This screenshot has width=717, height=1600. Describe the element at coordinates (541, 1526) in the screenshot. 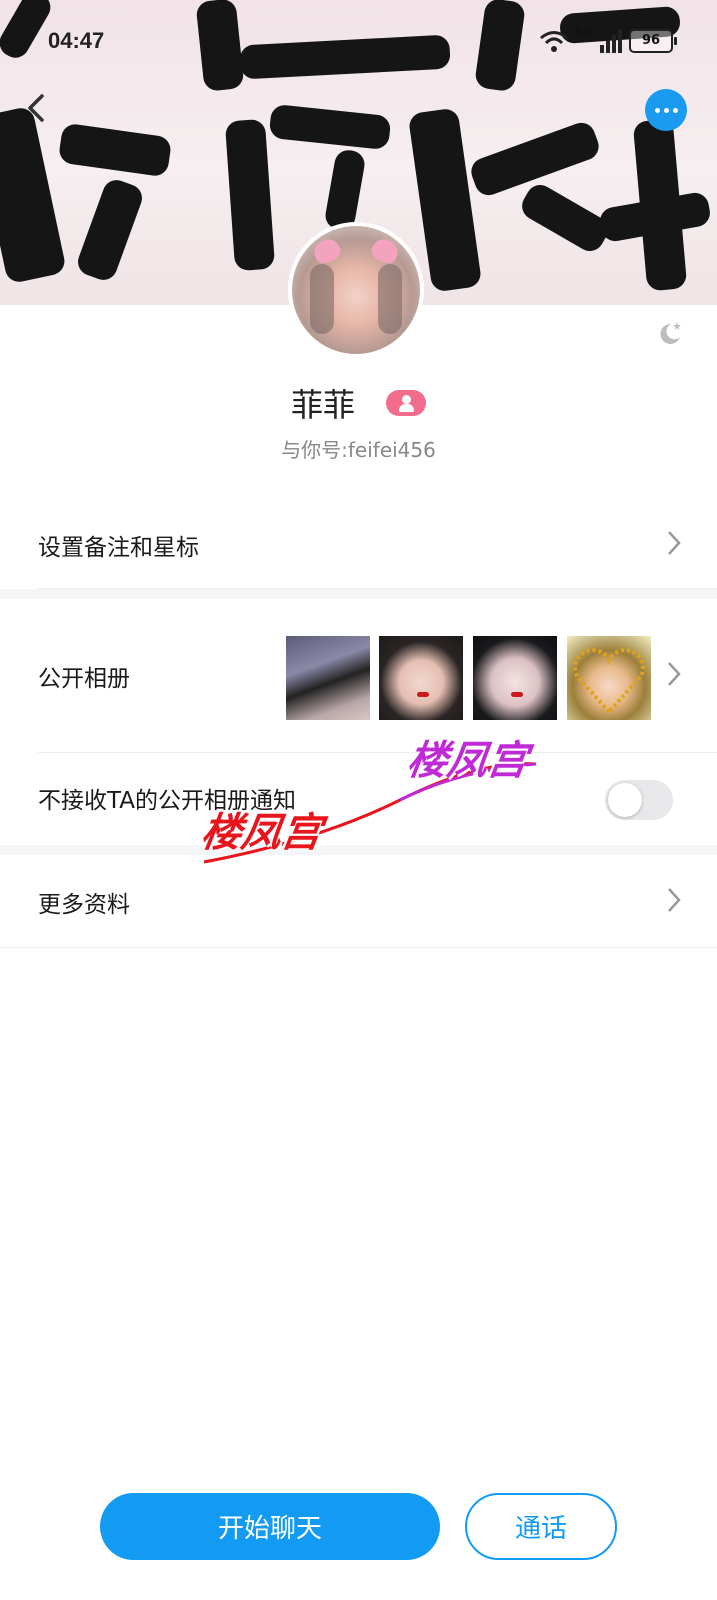

I see `call-button: 通话` at that location.